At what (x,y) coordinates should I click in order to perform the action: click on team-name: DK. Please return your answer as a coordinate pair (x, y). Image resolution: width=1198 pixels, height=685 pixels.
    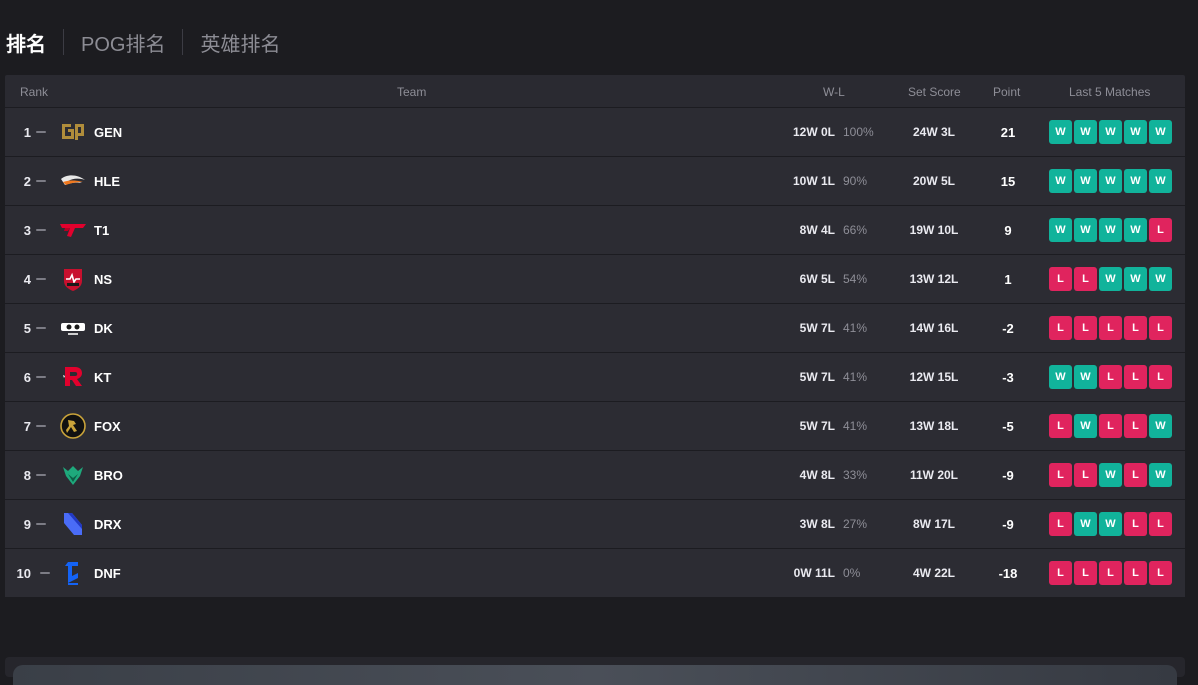
    Looking at the image, I should click on (103, 328).